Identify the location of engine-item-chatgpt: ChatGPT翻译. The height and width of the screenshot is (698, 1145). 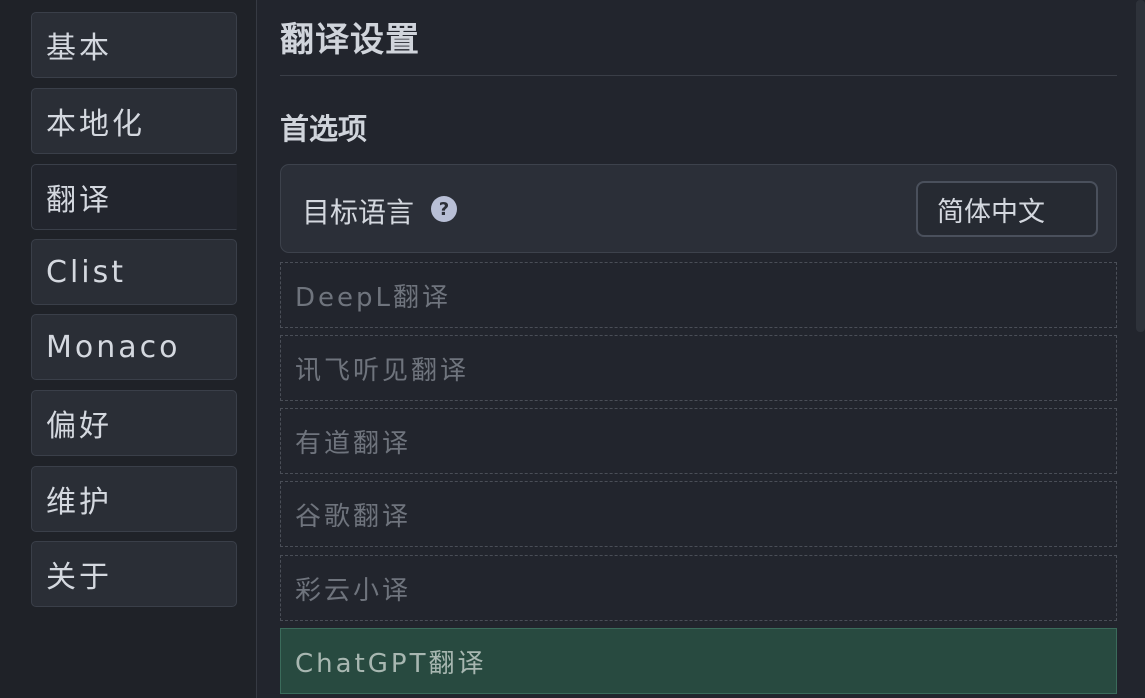
(698, 661).